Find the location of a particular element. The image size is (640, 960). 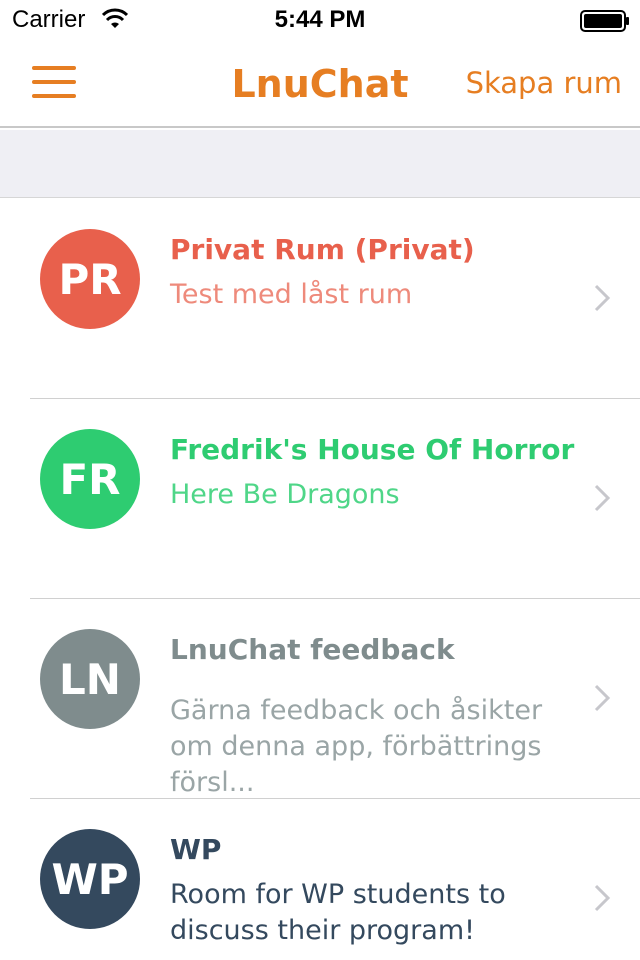

room-avatar: FR is located at coordinates (90, 479).